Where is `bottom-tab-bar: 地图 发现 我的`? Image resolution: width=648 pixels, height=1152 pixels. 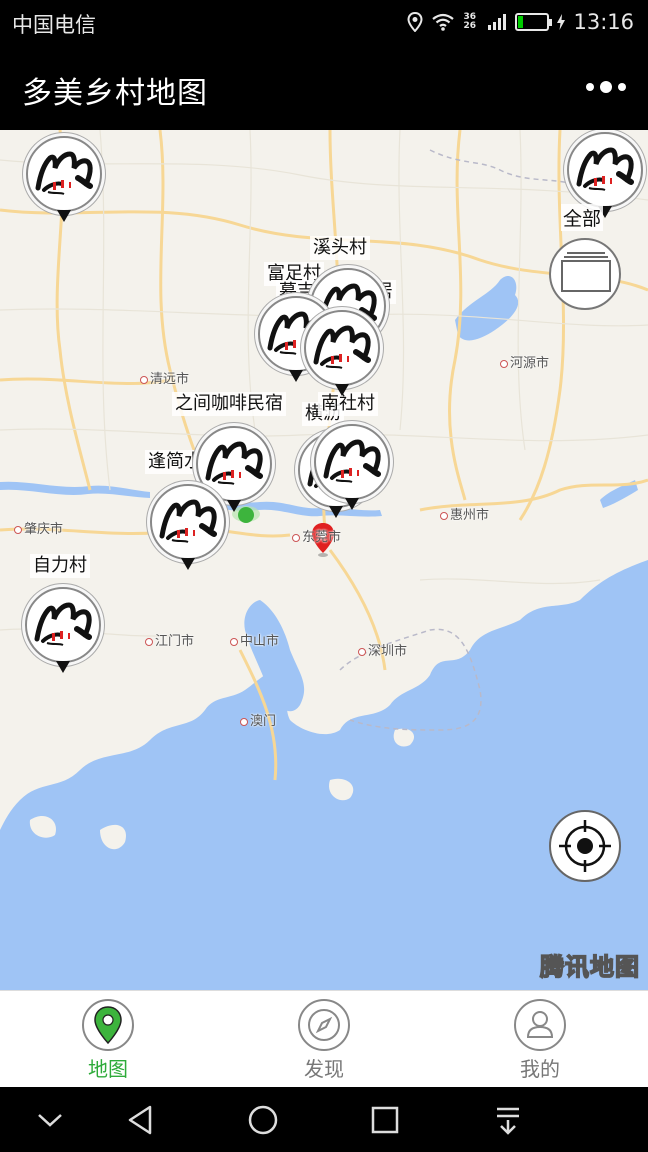
bottom-tab-bar: 地图 发现 我的 is located at coordinates (324, 1038).